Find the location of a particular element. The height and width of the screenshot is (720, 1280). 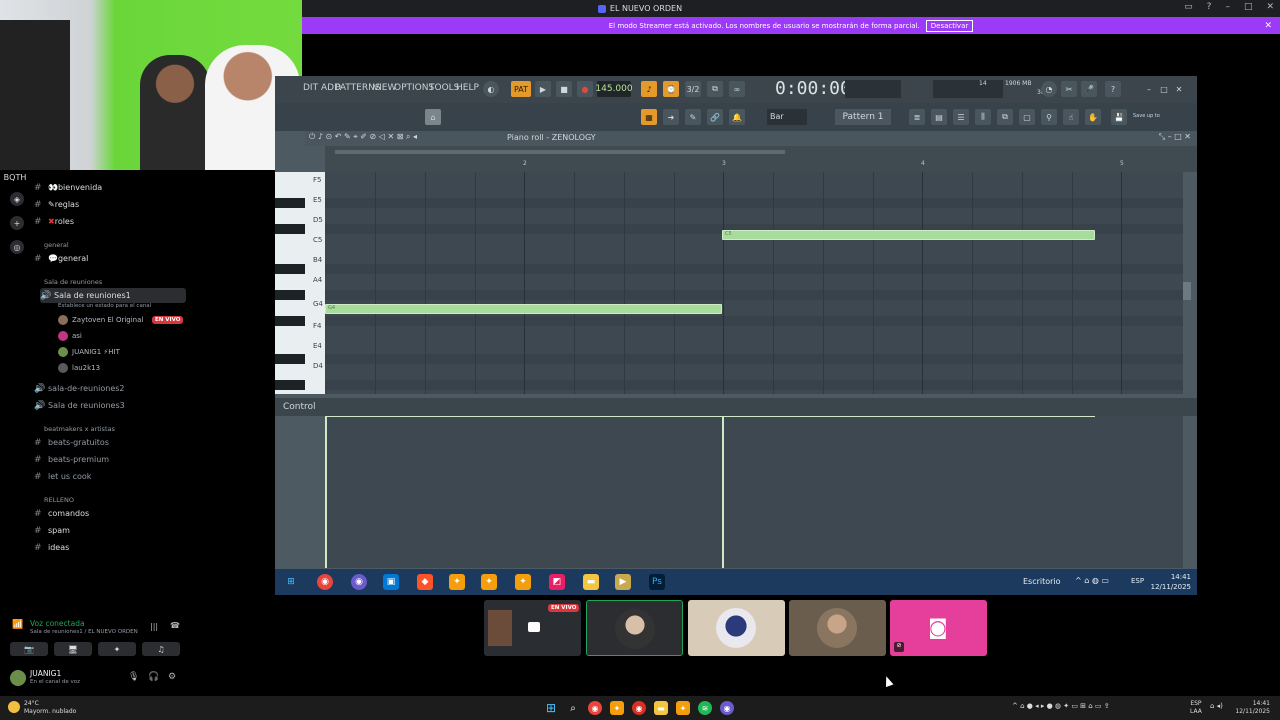

control-label: Control is located at coordinates (299, 407).